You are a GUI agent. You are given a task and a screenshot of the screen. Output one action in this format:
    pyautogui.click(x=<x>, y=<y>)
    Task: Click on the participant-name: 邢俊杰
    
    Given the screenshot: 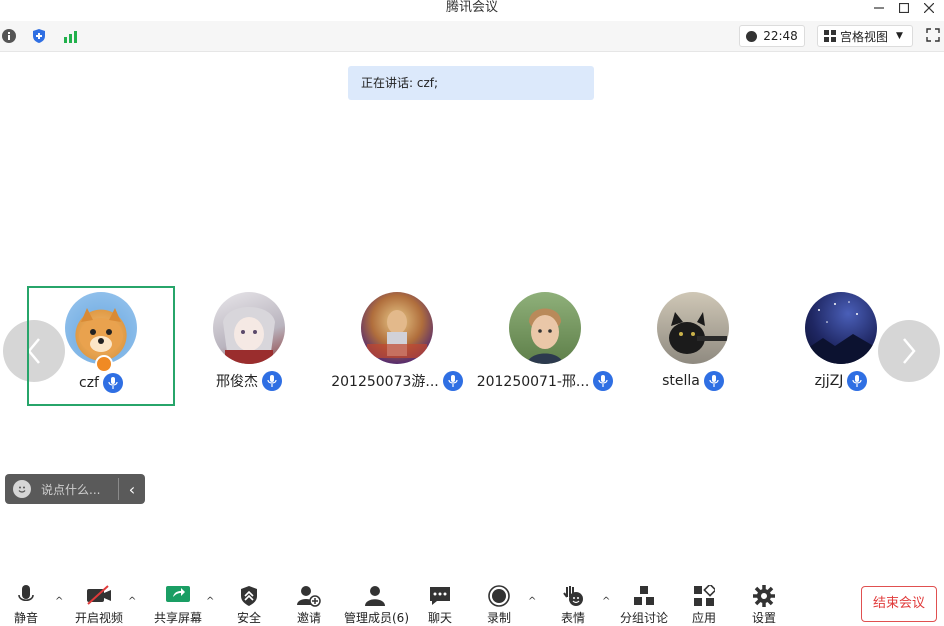 What is the action you would take?
    pyautogui.click(x=237, y=382)
    